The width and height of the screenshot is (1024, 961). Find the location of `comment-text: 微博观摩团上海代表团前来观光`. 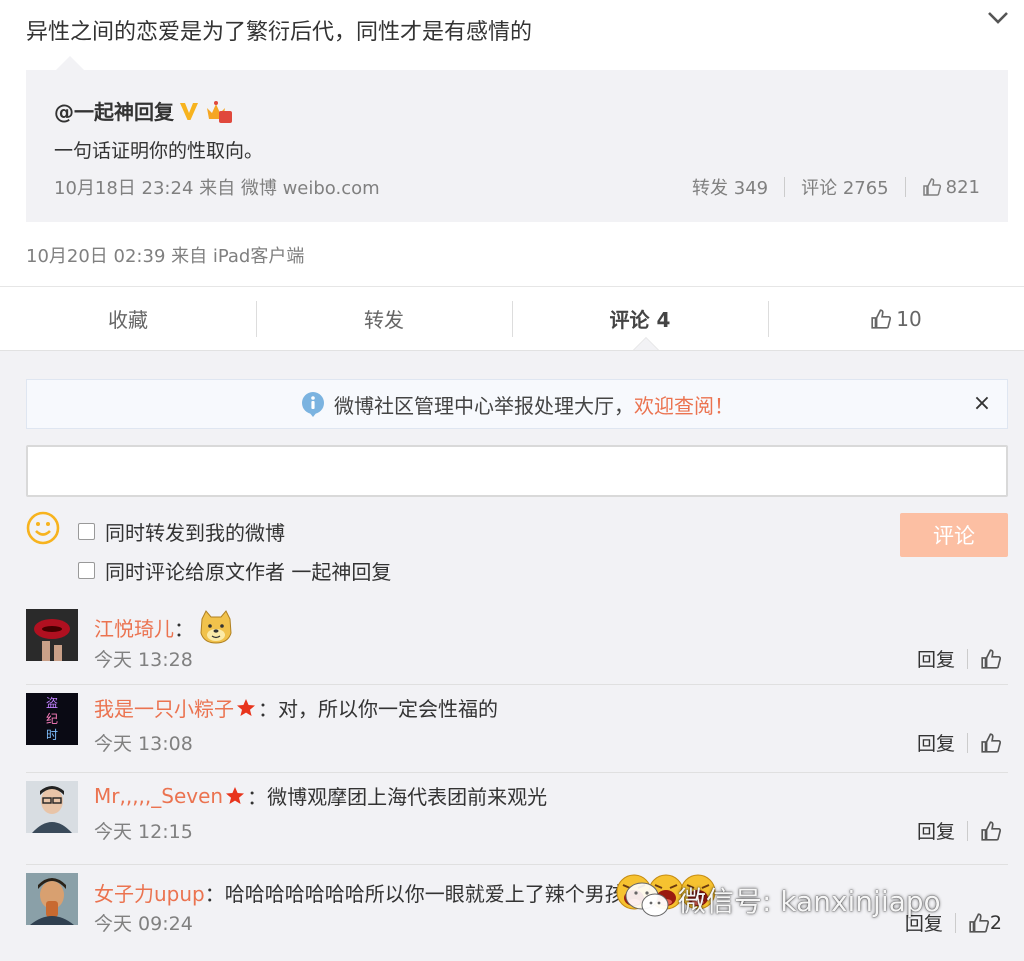

comment-text: 微博观摩团上海代表团前来观光 is located at coordinates (407, 797).